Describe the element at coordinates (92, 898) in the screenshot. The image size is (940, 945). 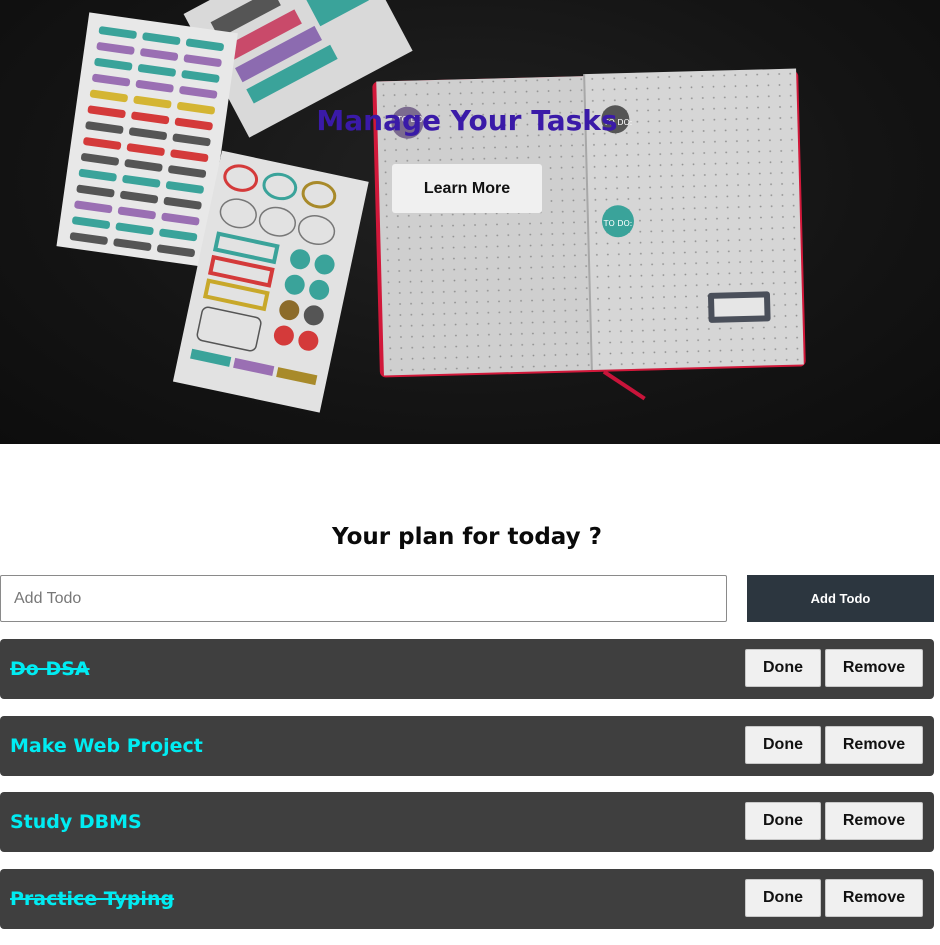
I see `todo-text: Practice Typing` at that location.